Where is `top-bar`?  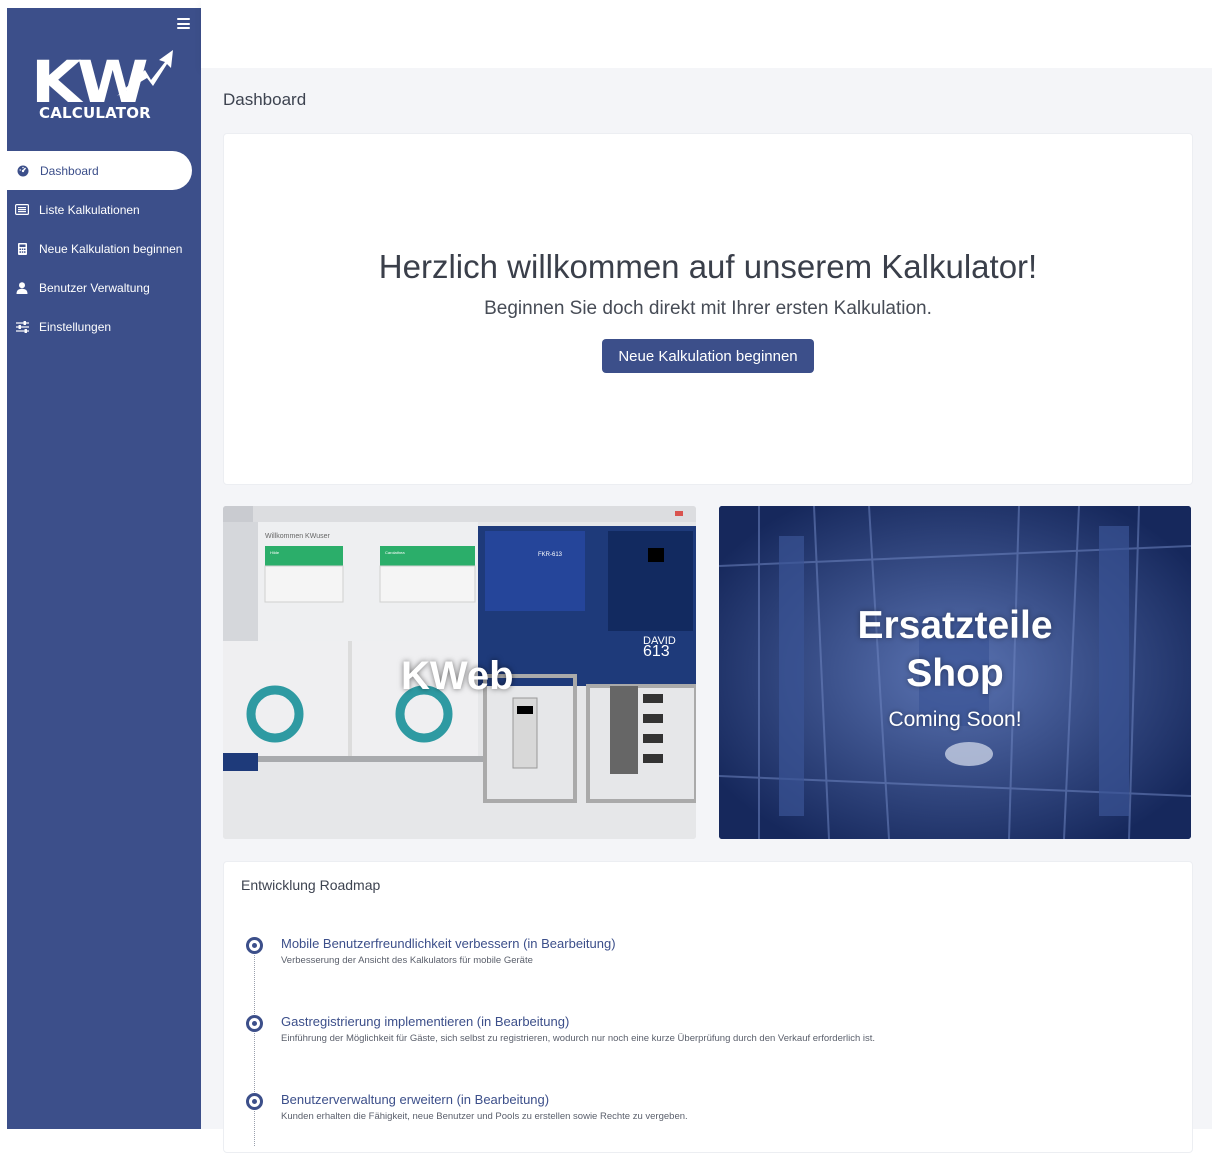
top-bar is located at coordinates (706, 34).